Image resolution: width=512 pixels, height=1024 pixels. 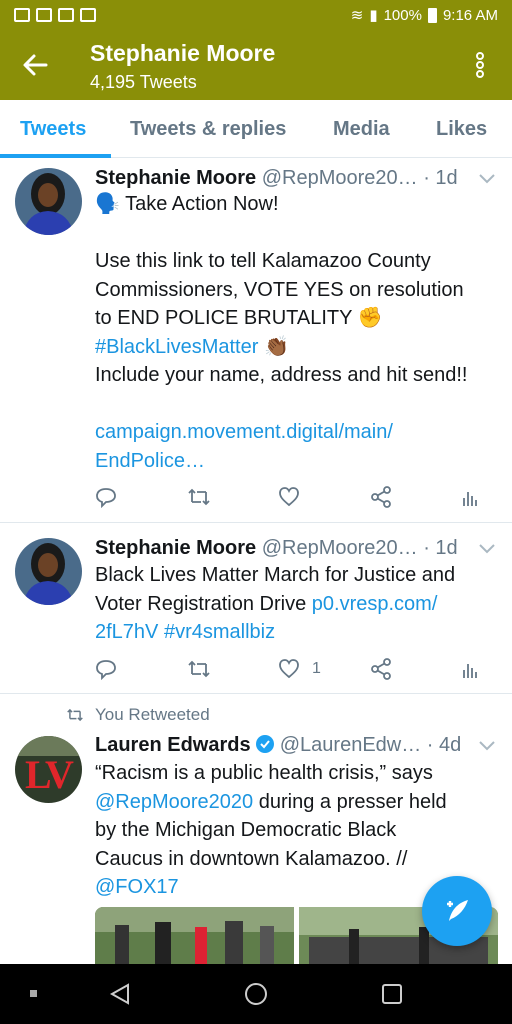 What do you see at coordinates (265, 744) in the screenshot?
I see `verified-badge-icon` at bounding box center [265, 744].